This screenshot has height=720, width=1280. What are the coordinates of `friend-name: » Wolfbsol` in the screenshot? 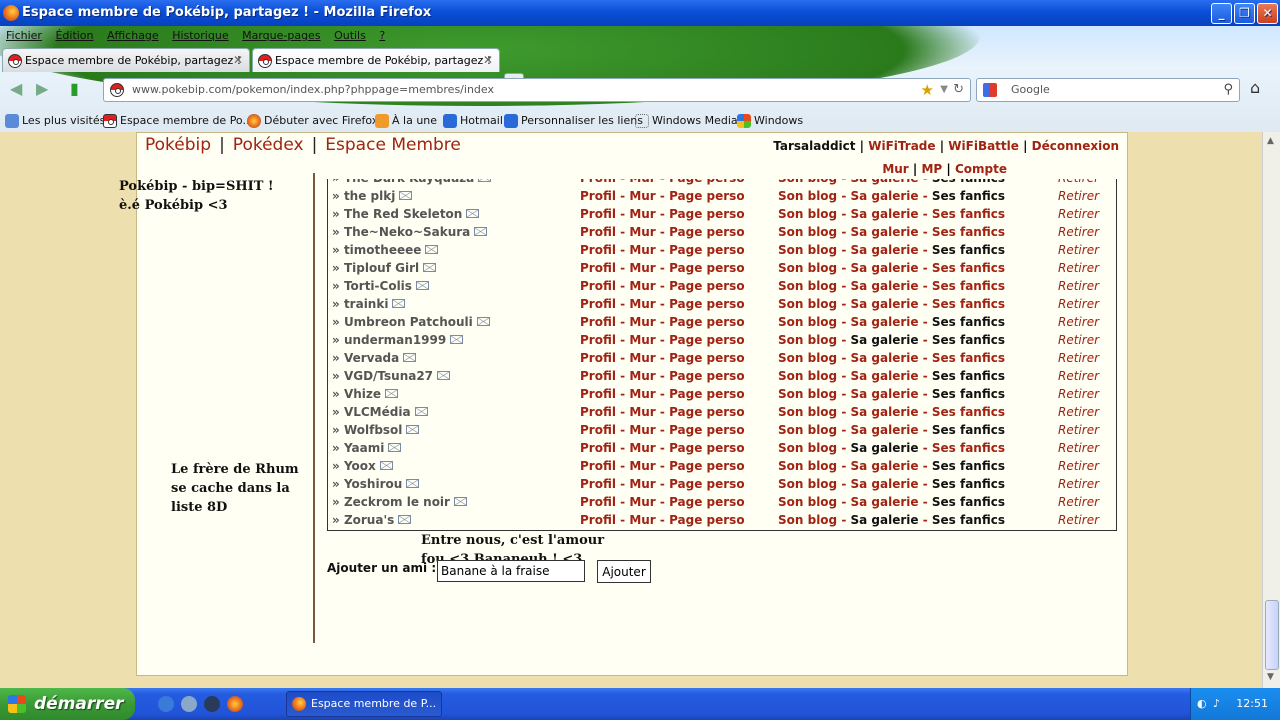 It's located at (376, 430).